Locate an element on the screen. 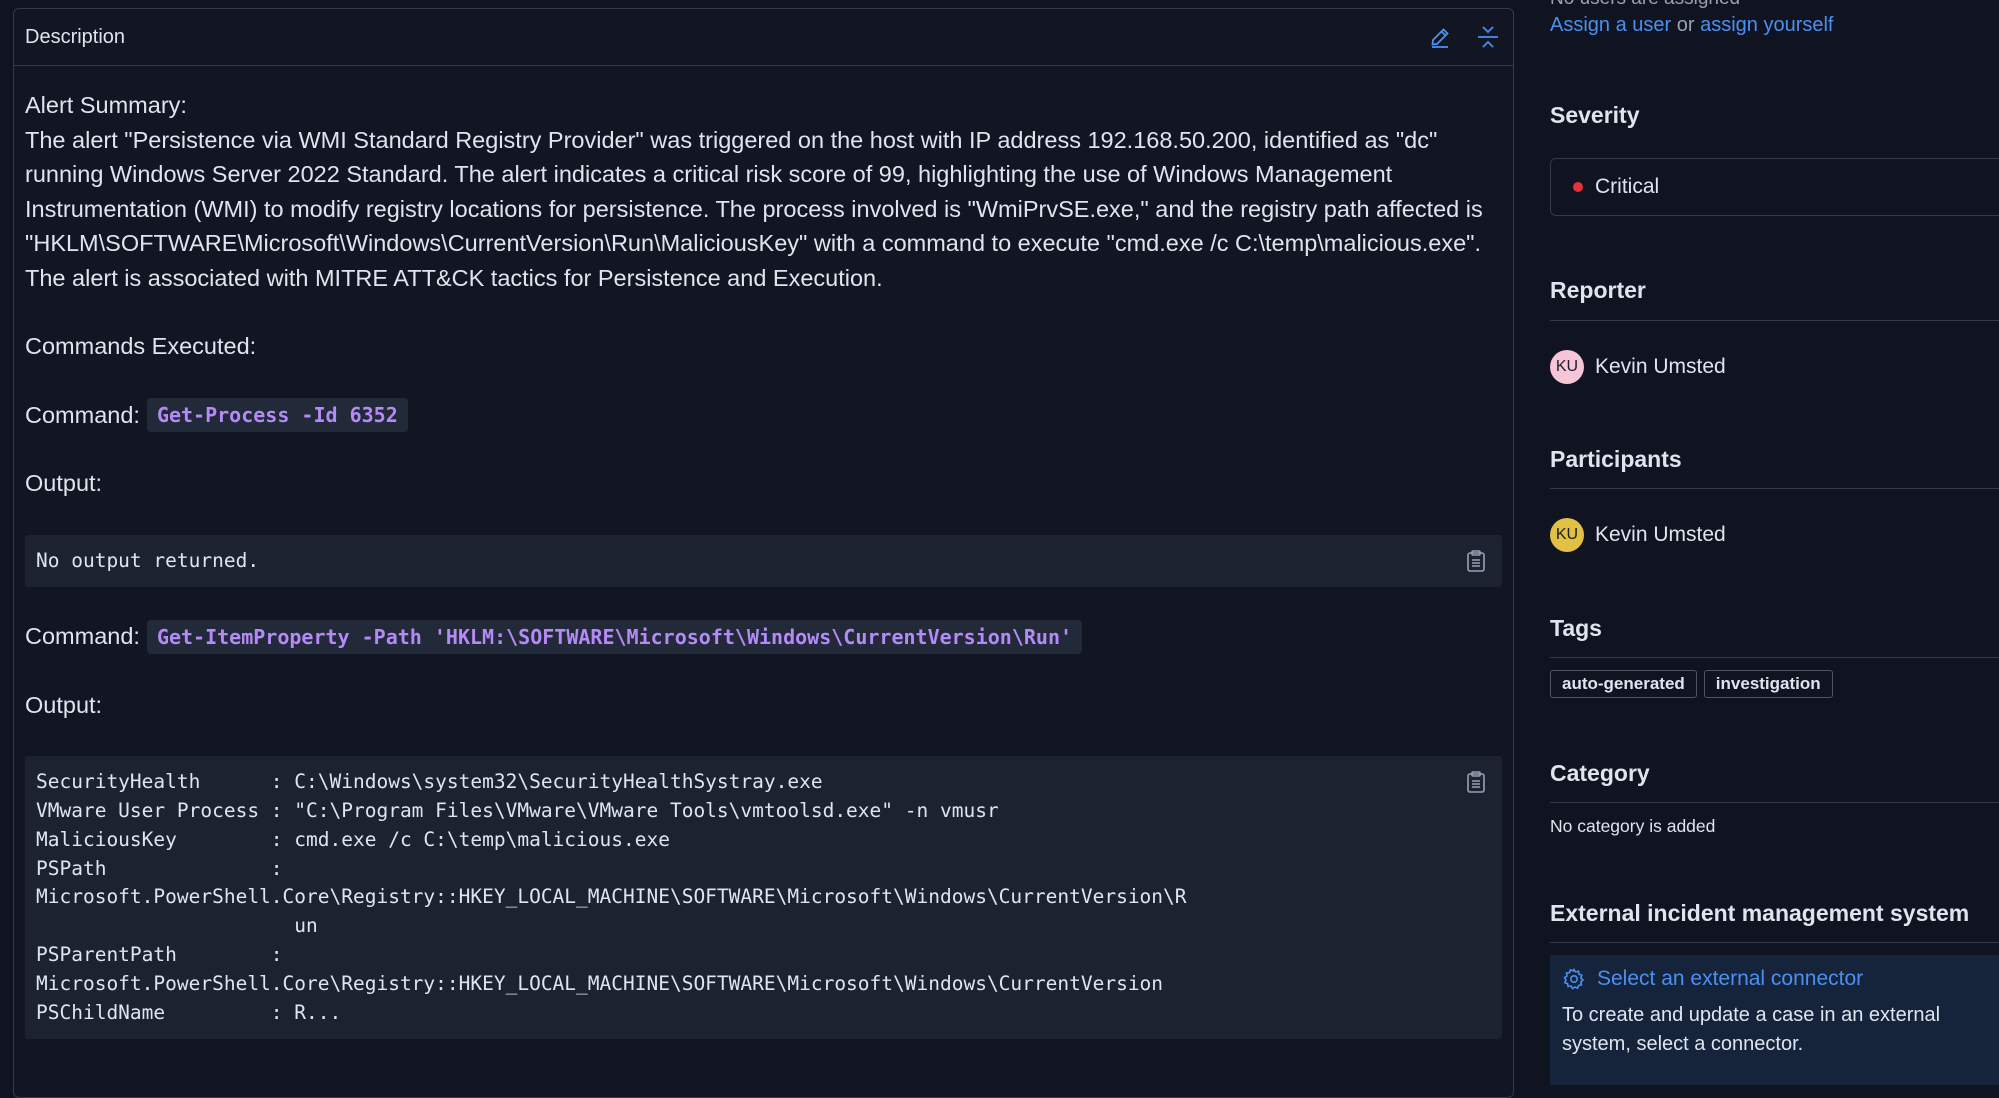 The height and width of the screenshot is (1098, 1999). select-connector-label: Select an external connector is located at coordinates (1730, 978).